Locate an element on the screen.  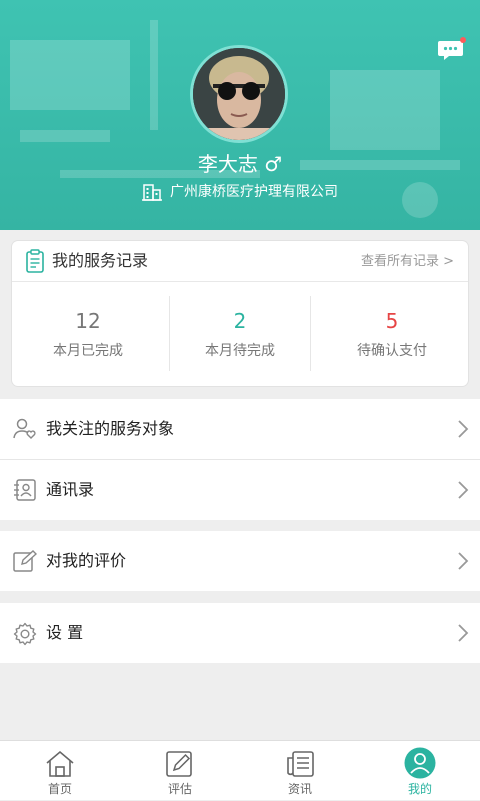
stat-completed: 12 本月已完成 is located at coordinates (88, 333).